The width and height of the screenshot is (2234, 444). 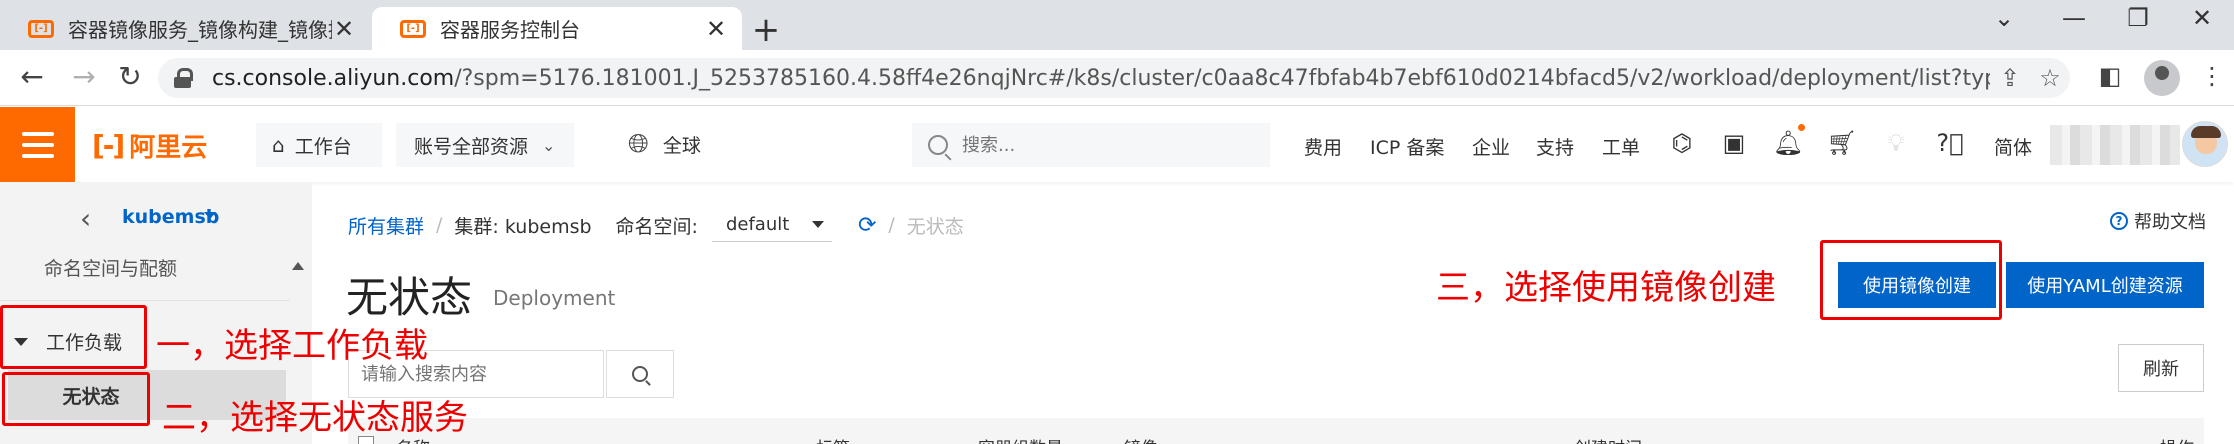 What do you see at coordinates (2212, 76) in the screenshot?
I see `more-menu-icon: ⋮` at bounding box center [2212, 76].